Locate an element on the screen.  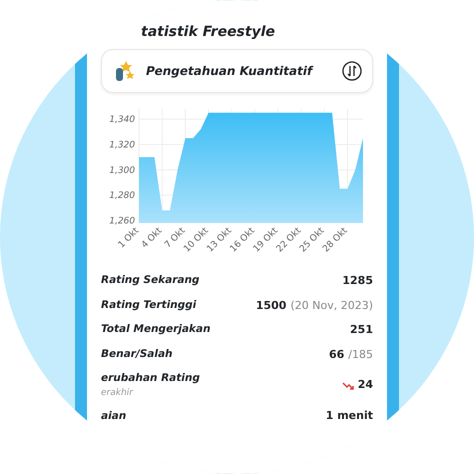
subject-name: Pengetahuan Kuantitatif is located at coordinates (230, 71).